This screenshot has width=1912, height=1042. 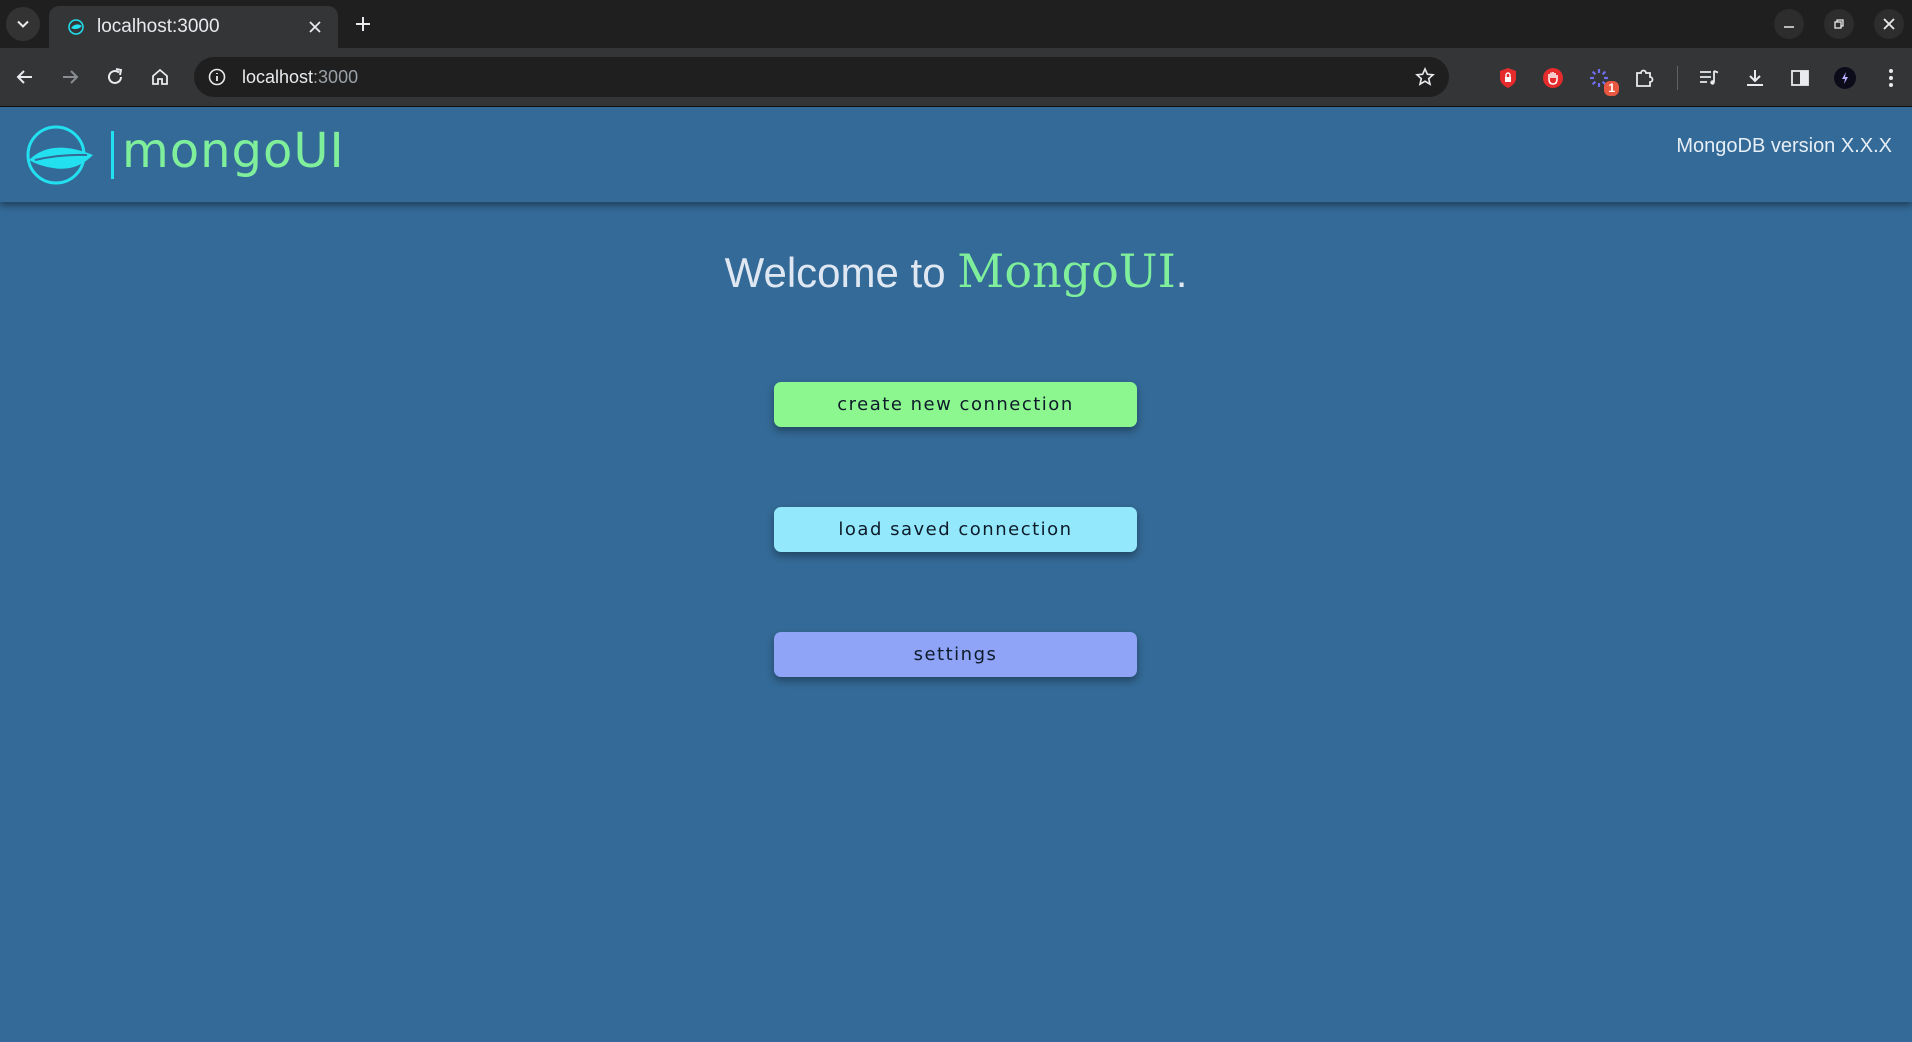 I want to click on side-panel-icon, so click(x=1800, y=78).